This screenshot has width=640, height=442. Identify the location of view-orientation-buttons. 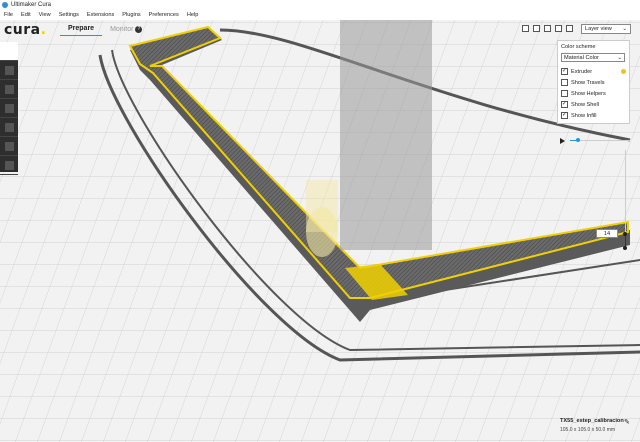
(547, 28).